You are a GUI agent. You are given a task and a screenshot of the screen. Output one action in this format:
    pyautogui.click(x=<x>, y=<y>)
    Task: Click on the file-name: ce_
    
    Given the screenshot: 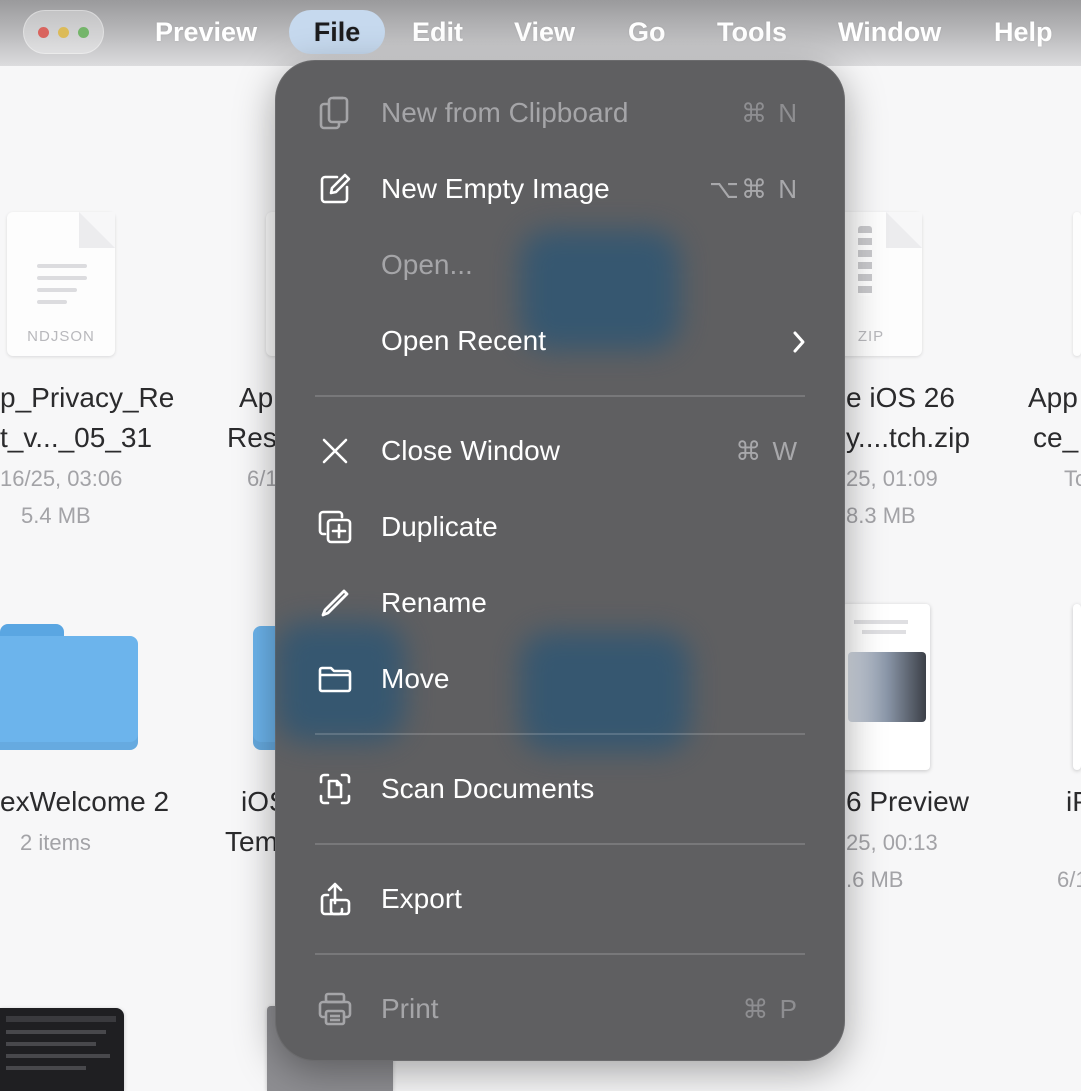 What is the action you would take?
    pyautogui.click(x=1055, y=438)
    